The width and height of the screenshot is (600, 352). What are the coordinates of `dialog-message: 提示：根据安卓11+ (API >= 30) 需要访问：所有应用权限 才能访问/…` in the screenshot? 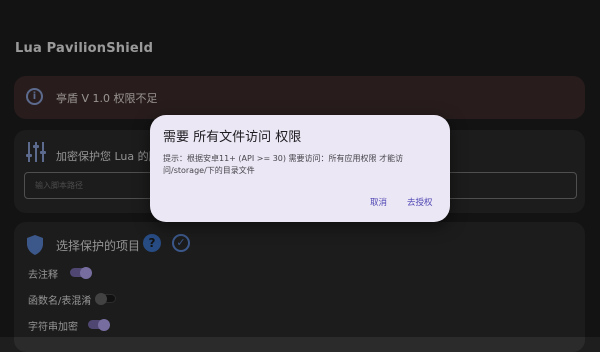 It's located at (283, 164).